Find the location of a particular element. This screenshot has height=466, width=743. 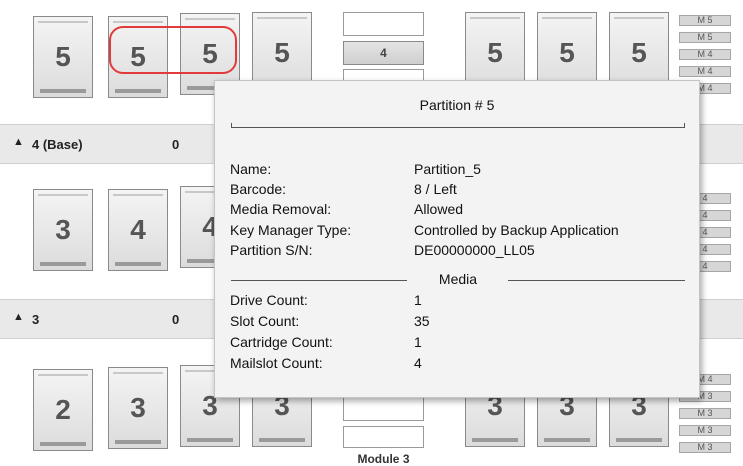

row-label: Name: is located at coordinates (251, 169).